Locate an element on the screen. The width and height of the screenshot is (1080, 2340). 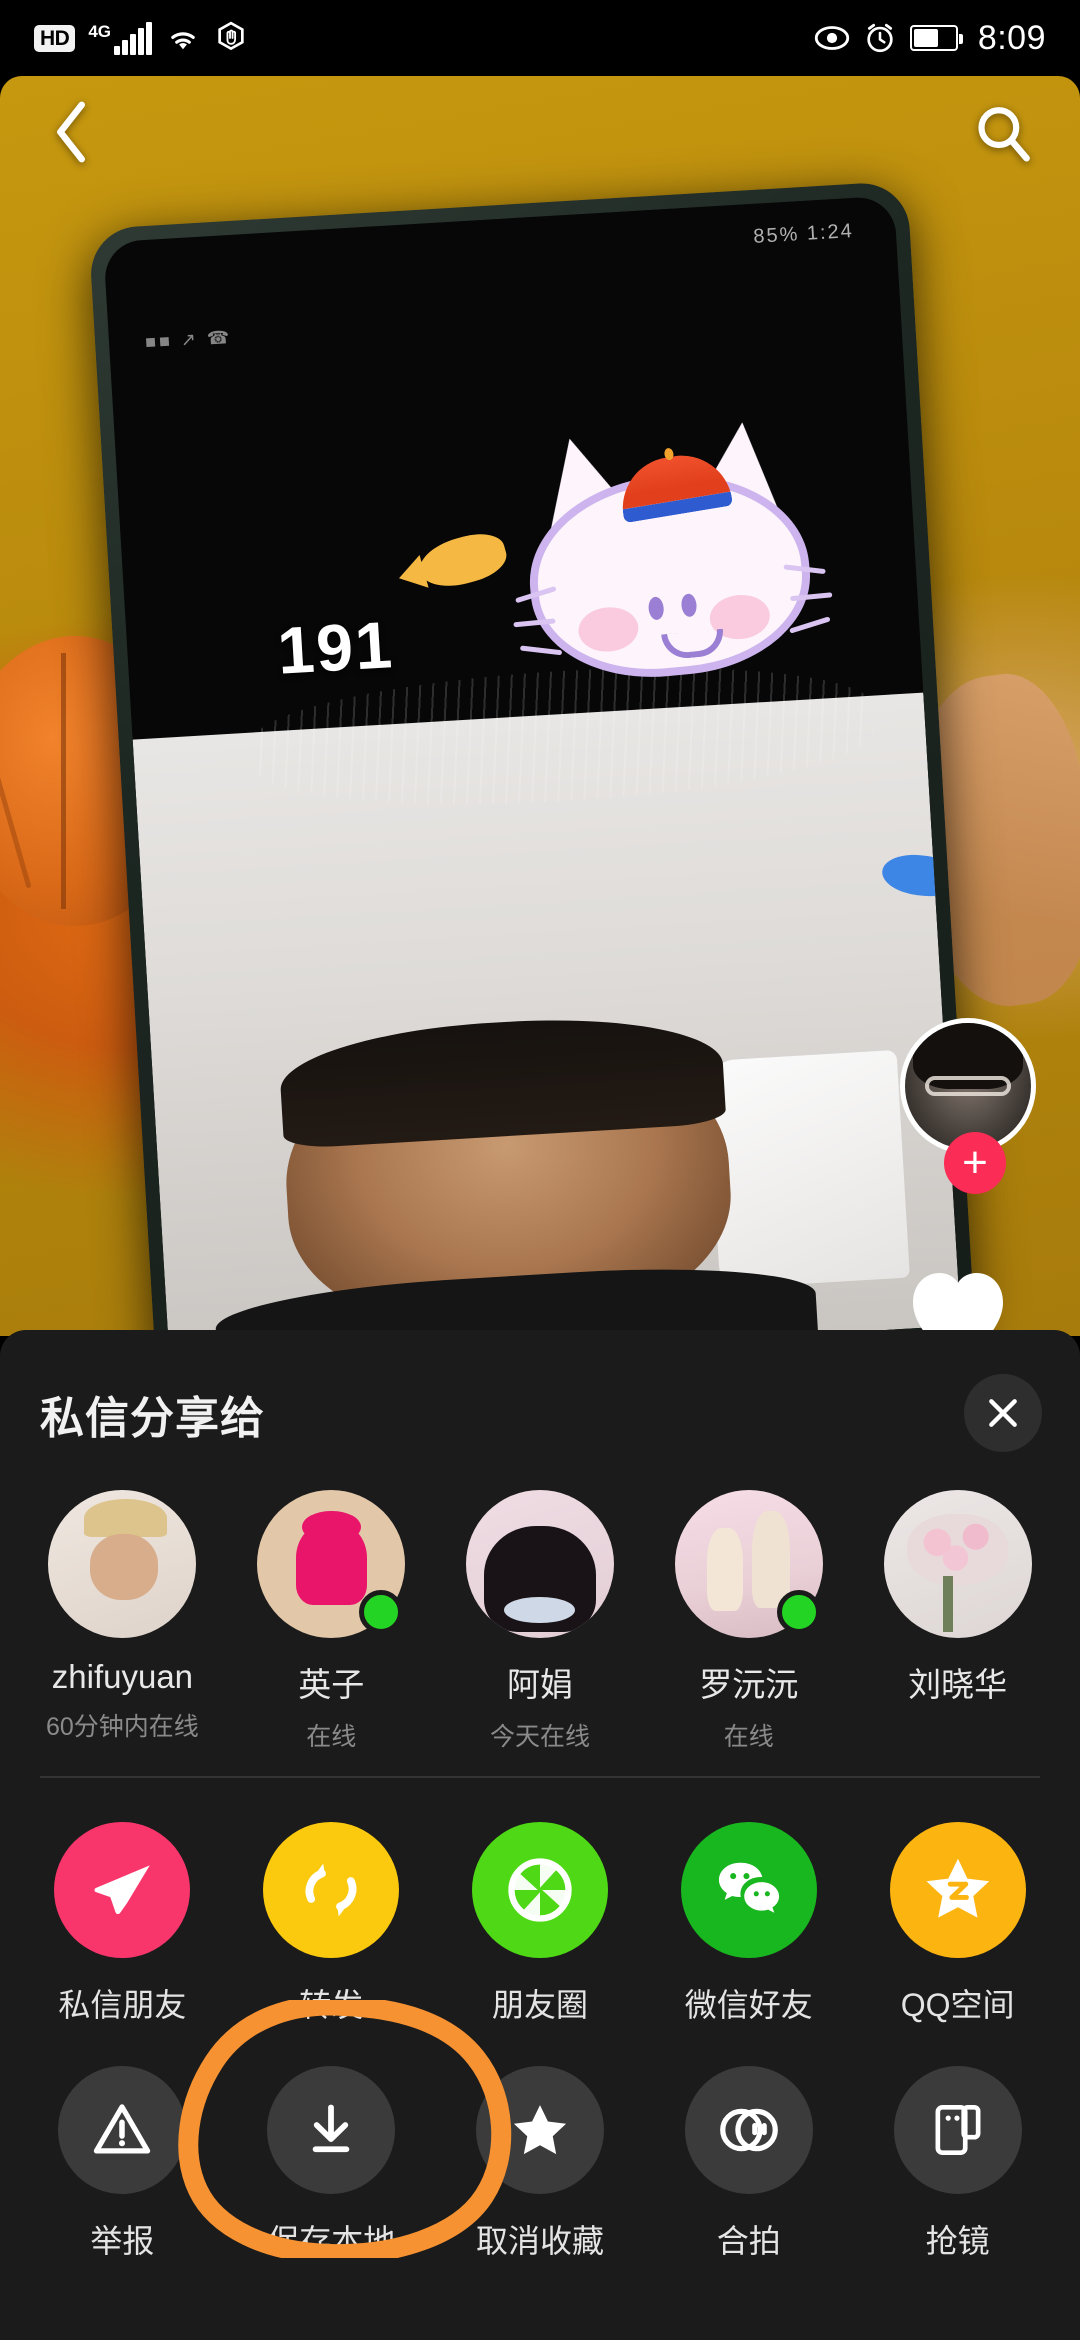
search-icon is located at coordinates (1004, 134).